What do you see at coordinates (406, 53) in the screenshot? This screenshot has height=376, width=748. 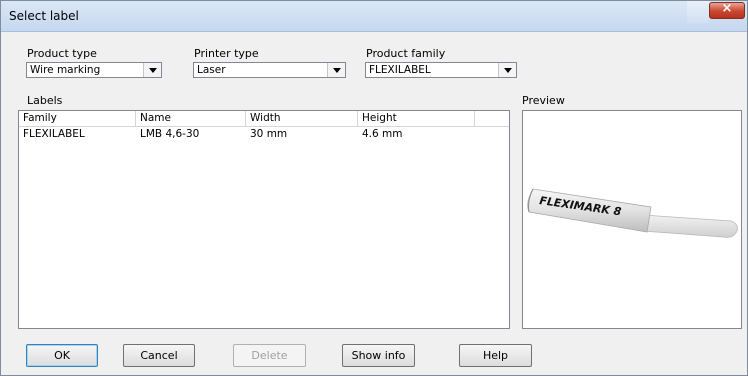 I see `product-family-label: Product family` at bounding box center [406, 53].